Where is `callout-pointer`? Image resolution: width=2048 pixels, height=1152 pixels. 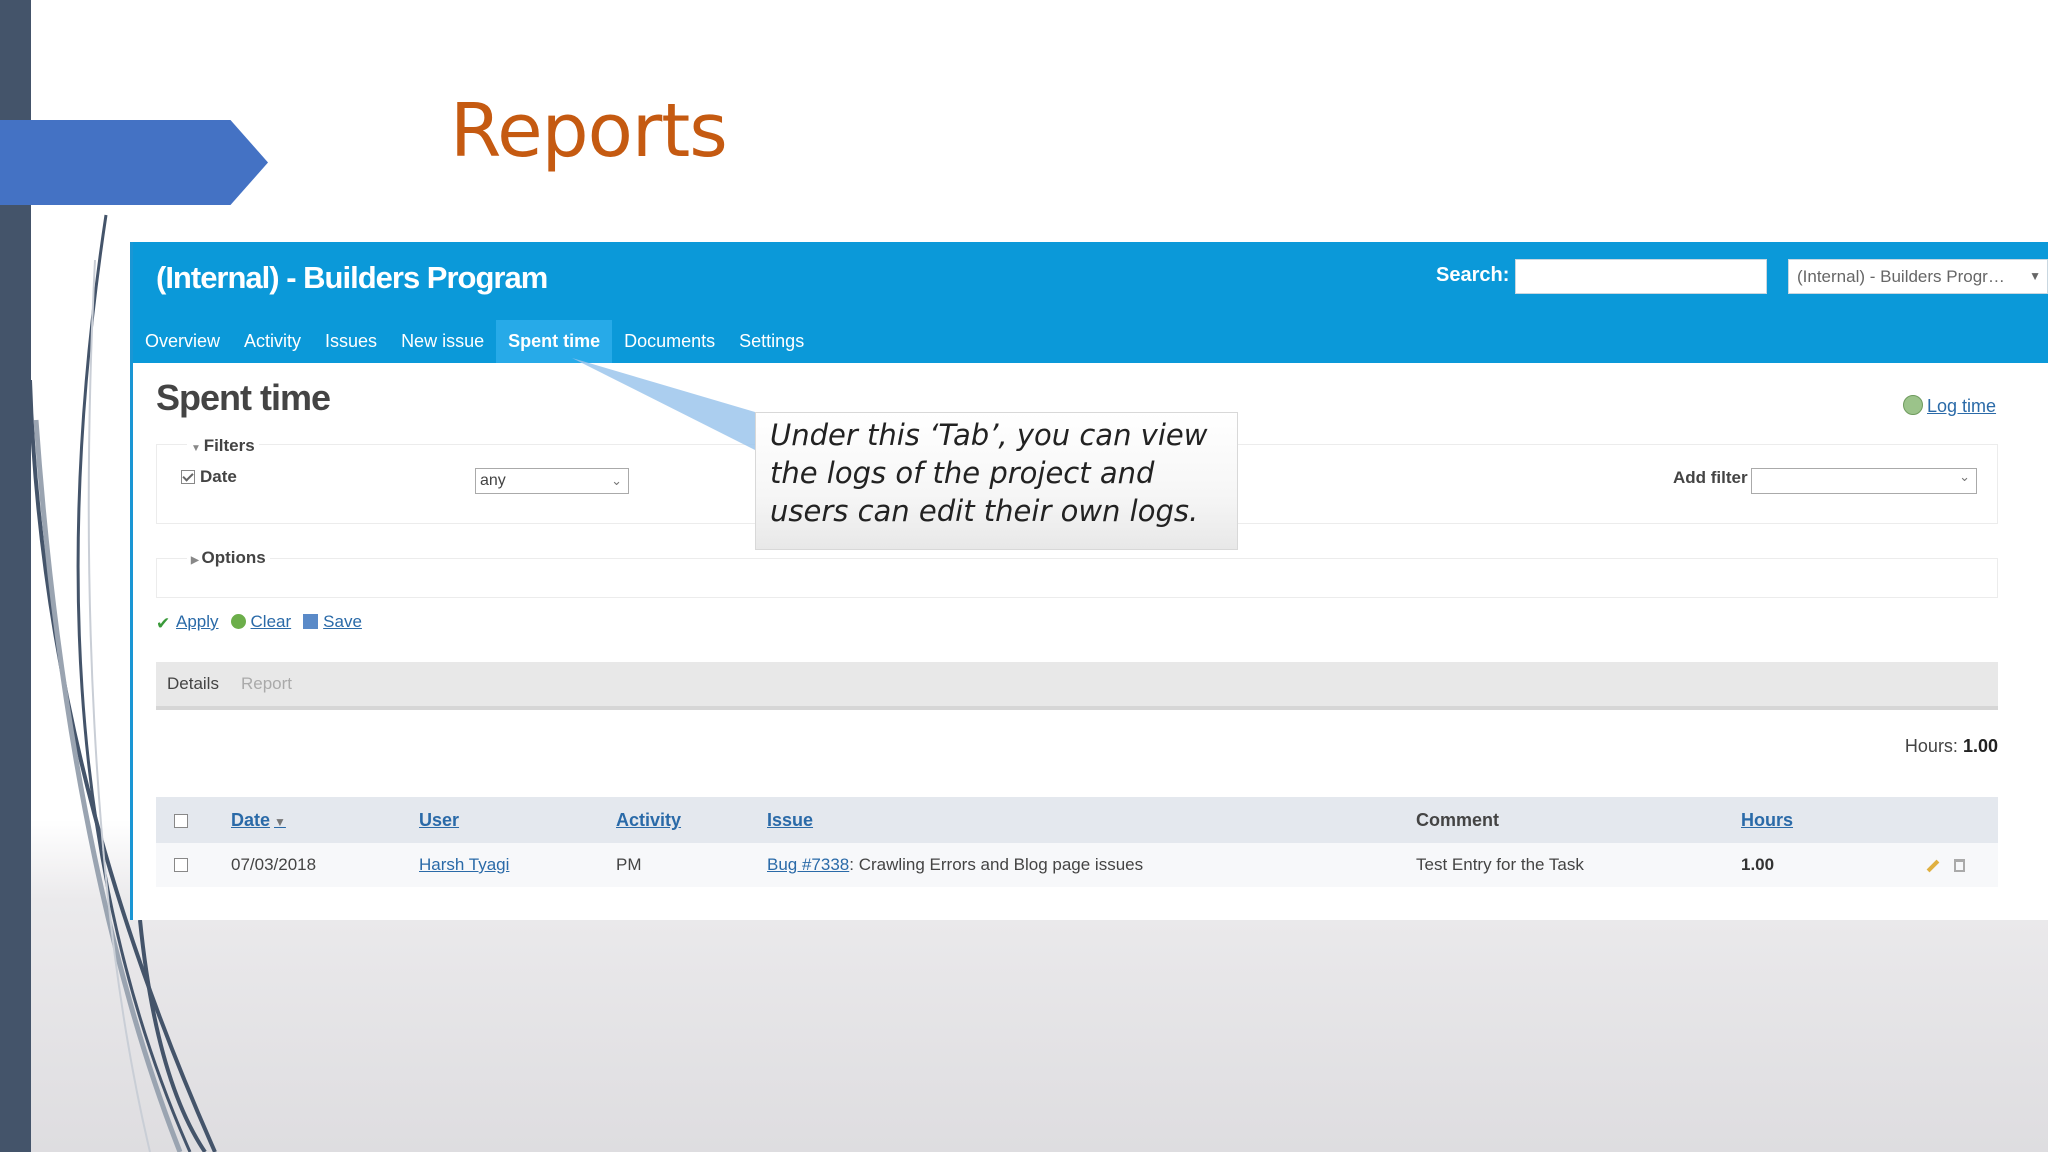
callout-pointer is located at coordinates (663, 404).